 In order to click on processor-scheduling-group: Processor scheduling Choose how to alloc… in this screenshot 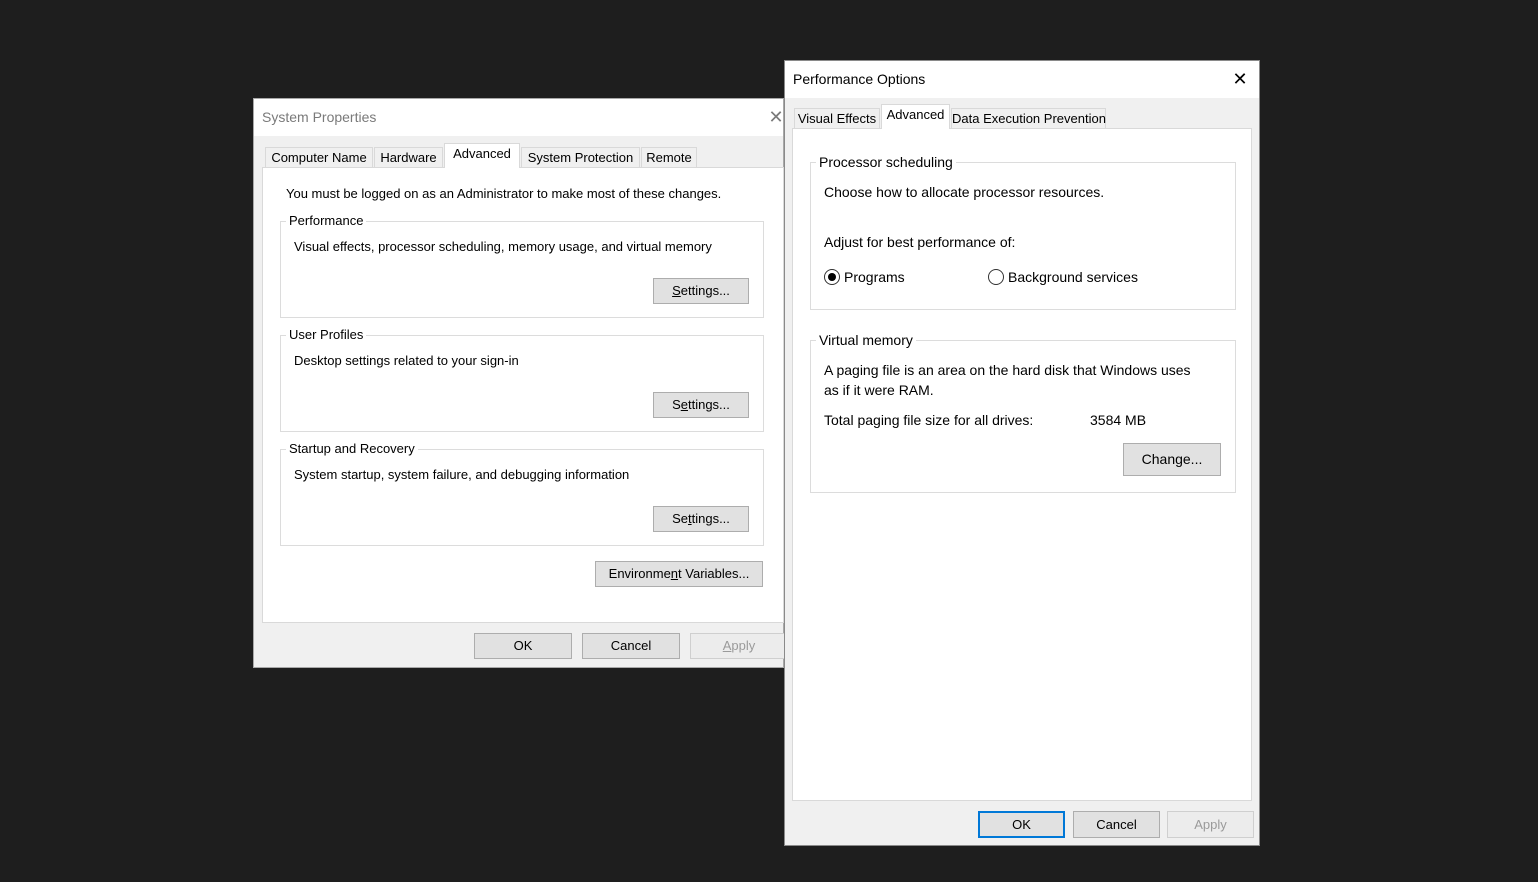, I will do `click(1023, 232)`.